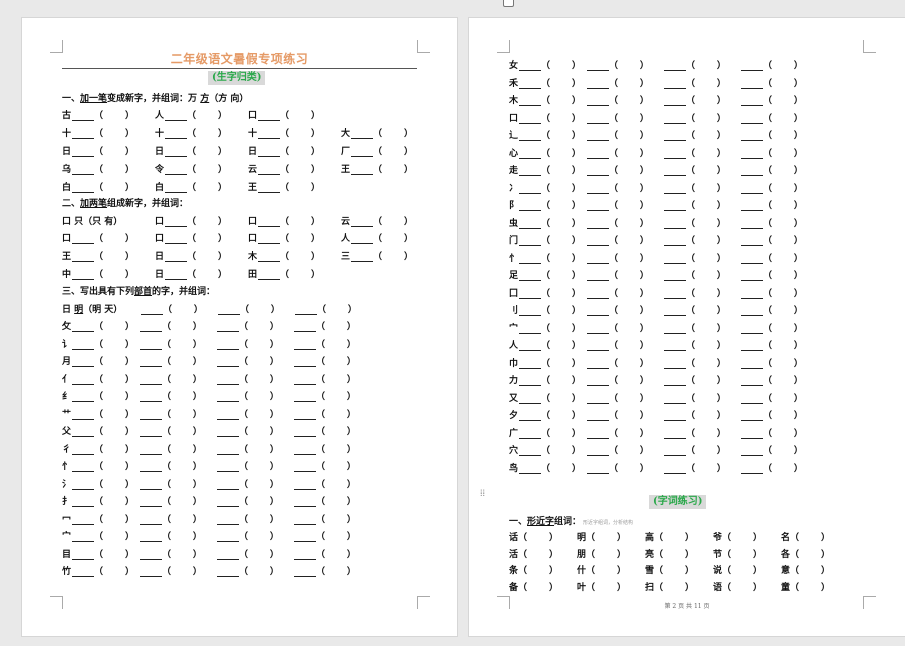 The width and height of the screenshot is (905, 646). I want to click on exercise-cell: 备（ ）, so click(533, 586).